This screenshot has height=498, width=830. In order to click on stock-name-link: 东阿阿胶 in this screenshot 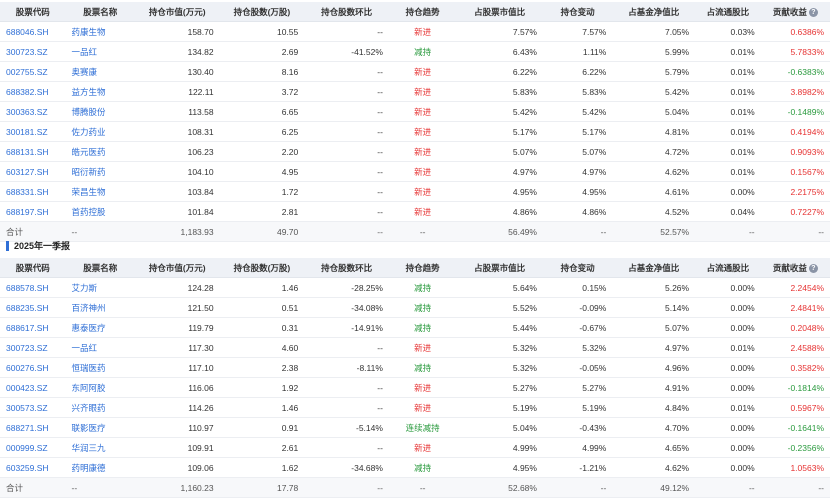, I will do `click(89, 388)`.